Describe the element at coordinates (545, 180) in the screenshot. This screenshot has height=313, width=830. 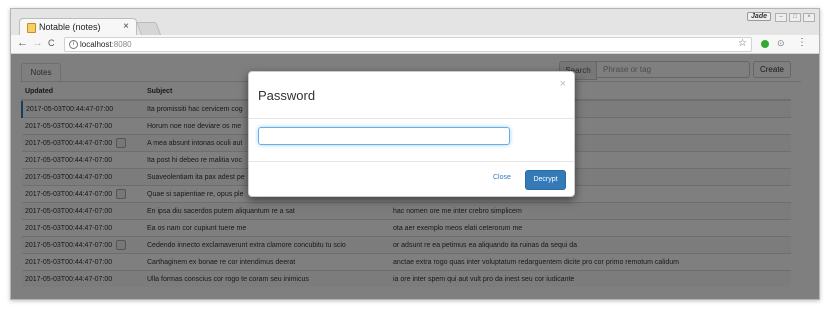
I see `decrypt-button: Decrypt` at that location.